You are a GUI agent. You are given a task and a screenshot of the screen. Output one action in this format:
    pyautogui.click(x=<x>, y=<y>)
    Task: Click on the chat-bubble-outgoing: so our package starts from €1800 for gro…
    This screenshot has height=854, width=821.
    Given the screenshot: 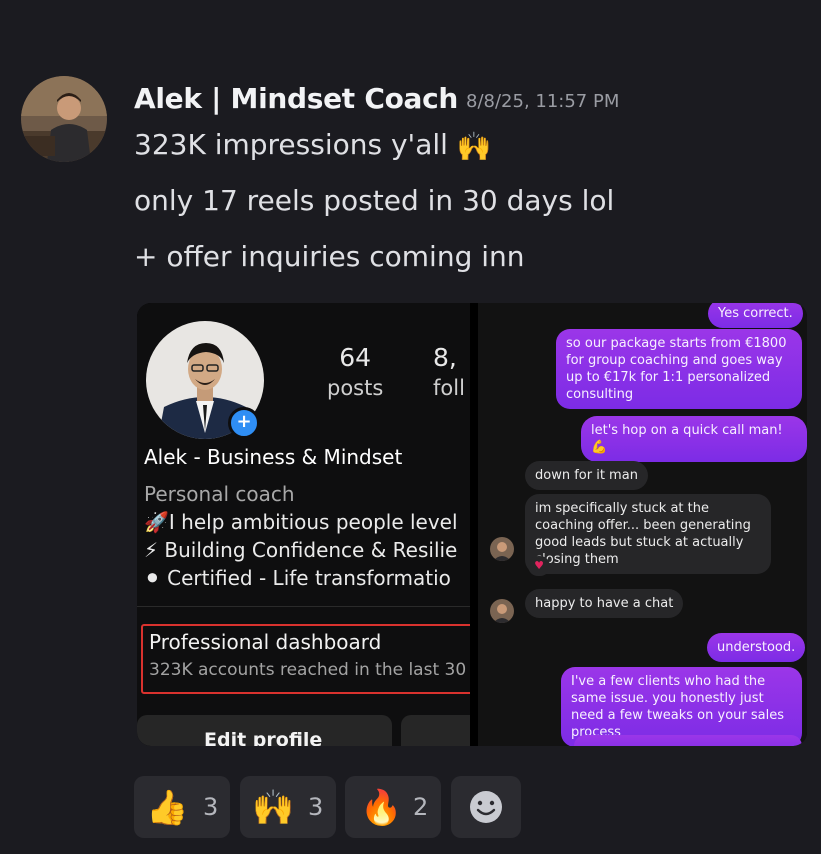 What is the action you would take?
    pyautogui.click(x=679, y=369)
    